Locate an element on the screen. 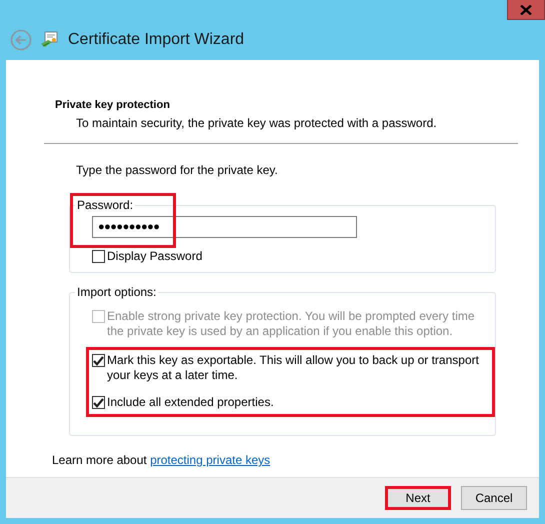 The width and height of the screenshot is (545, 524). close-icon is located at coordinates (526, 9).